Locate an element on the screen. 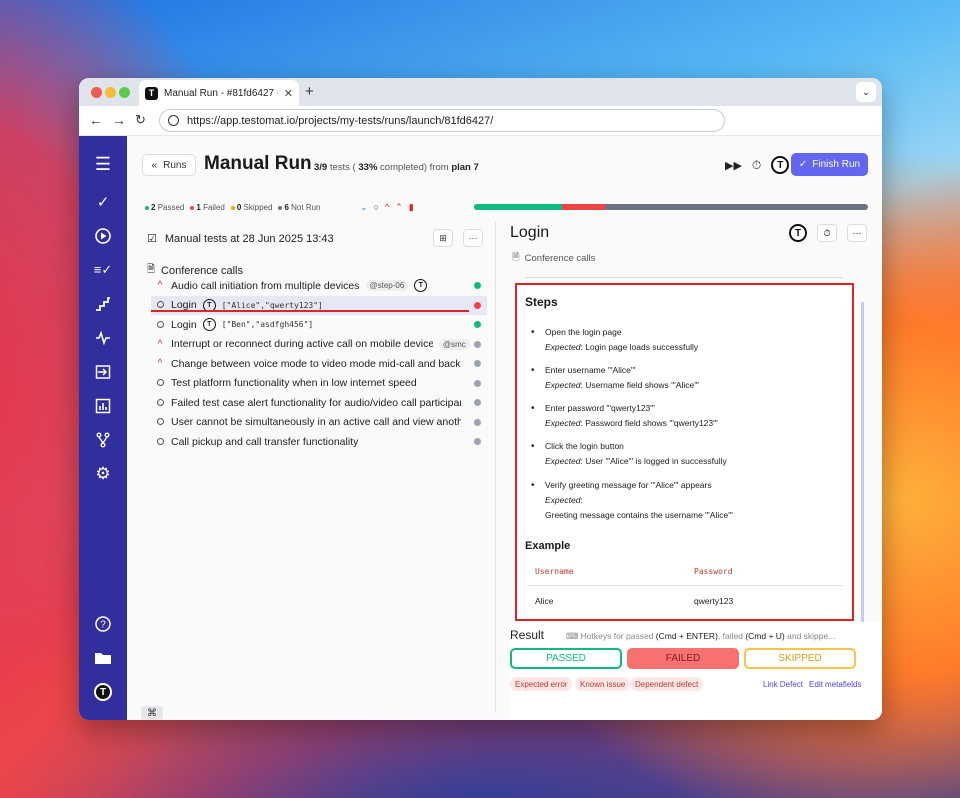 The image size is (960, 798). hotkeys-text: Hotkeys for passed is located at coordinates (617, 636).